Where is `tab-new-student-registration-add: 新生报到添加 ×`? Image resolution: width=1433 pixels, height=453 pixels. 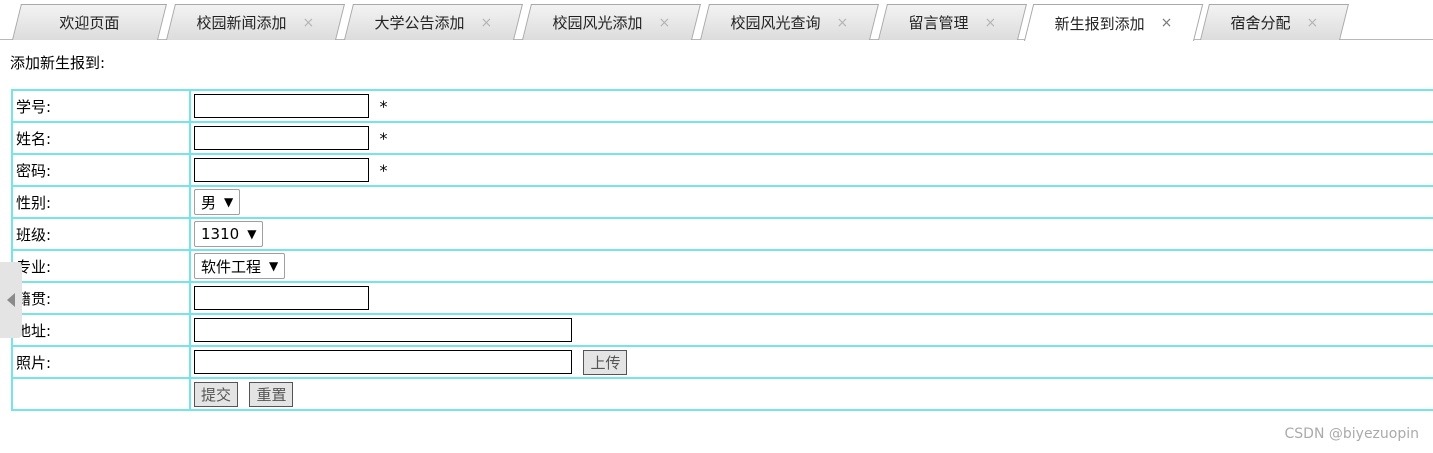 tab-new-student-registration-add: 新生报到添加 × is located at coordinates (1114, 22).